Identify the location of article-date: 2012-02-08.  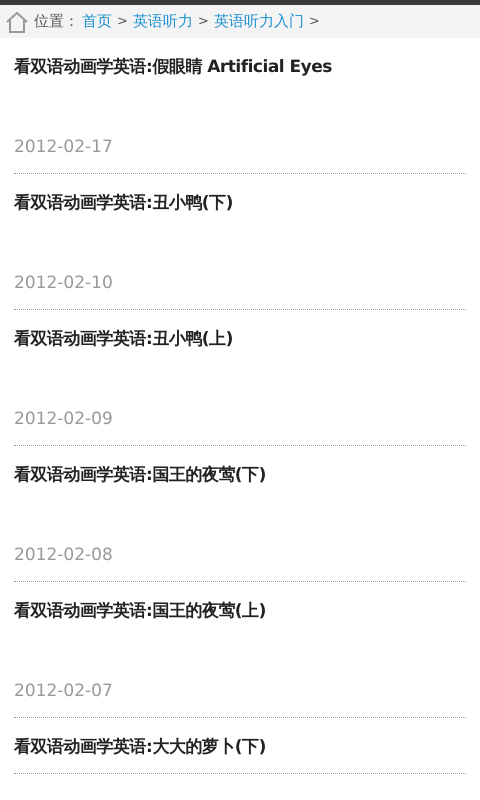
(64, 555).